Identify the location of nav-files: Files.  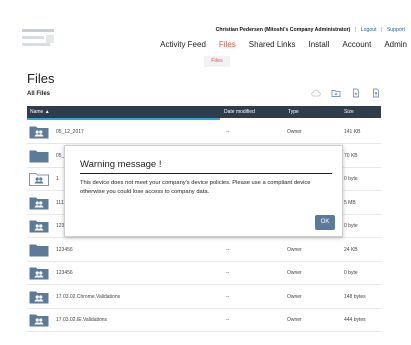
(227, 44).